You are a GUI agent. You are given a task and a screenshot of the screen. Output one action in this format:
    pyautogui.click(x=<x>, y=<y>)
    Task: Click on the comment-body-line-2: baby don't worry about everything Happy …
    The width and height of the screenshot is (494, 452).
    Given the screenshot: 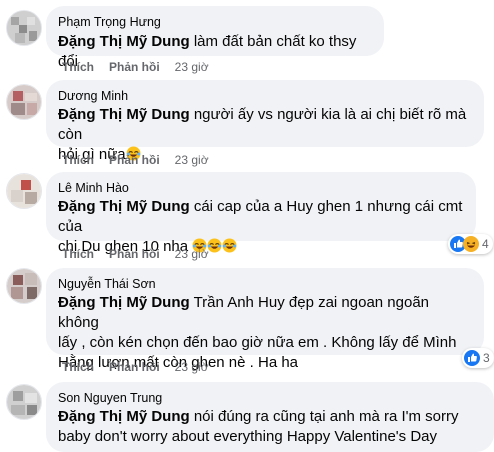 What is the action you would take?
    pyautogui.click(x=247, y=436)
    